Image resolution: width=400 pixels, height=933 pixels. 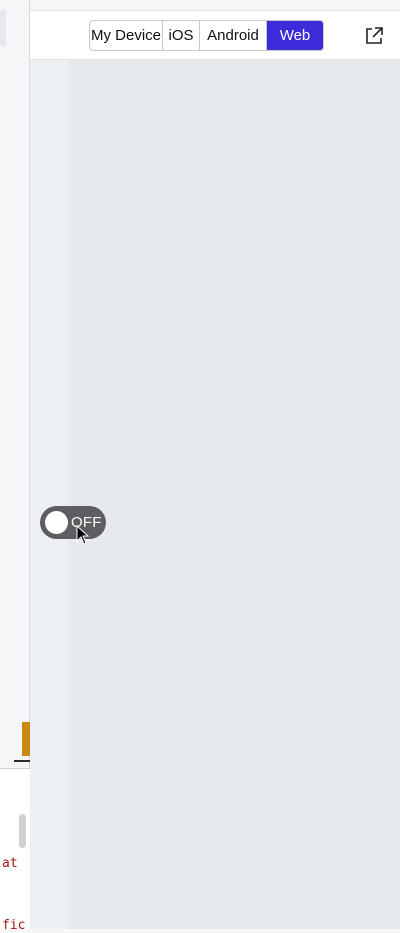 I want to click on open-in-new-window-button, so click(x=374, y=36).